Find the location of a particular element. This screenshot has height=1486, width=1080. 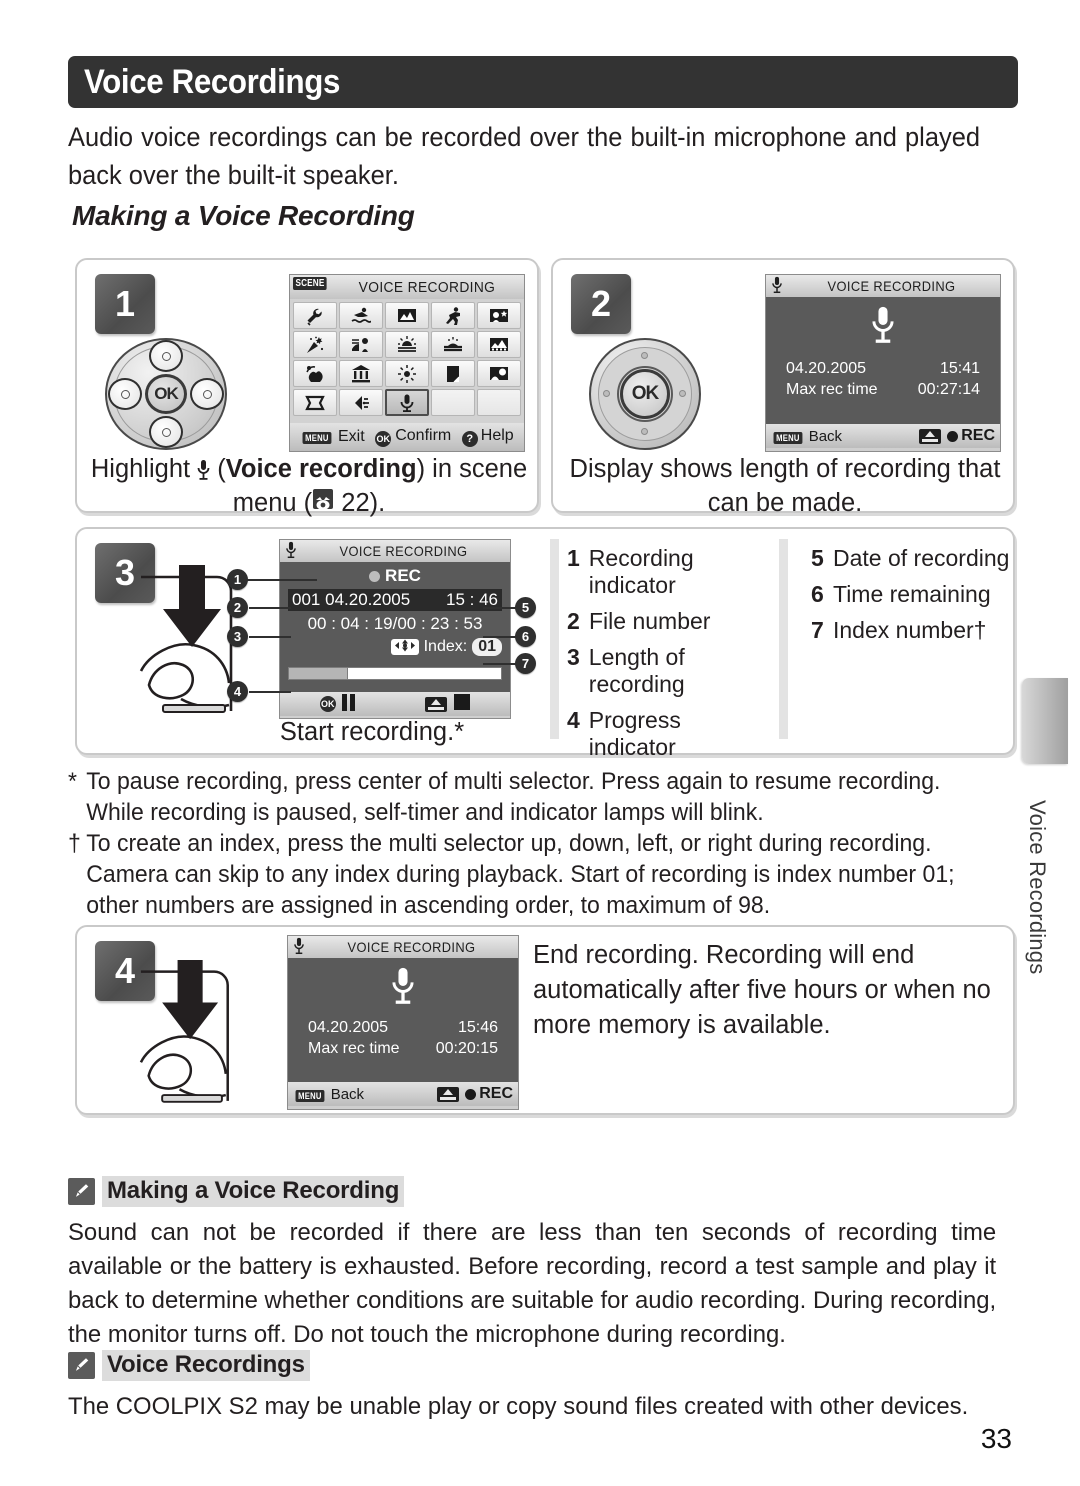

legend-item-4: 4 Progress indicator is located at coordinates (667, 734).